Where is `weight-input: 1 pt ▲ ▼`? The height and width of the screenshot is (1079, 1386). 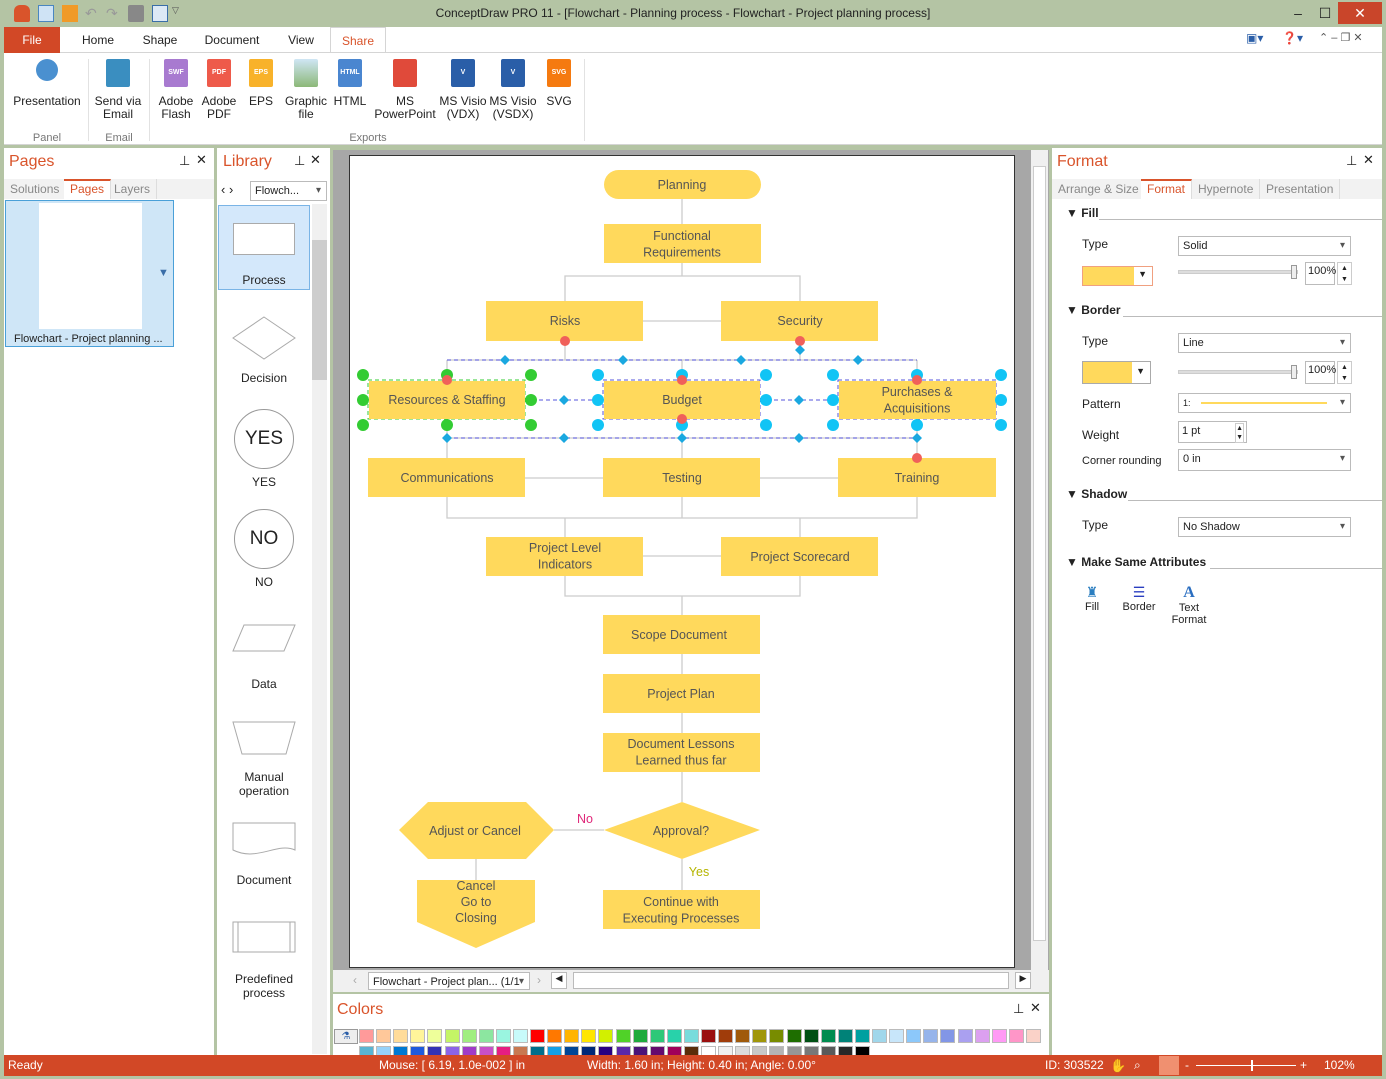
weight-input: 1 pt ▲ ▼ is located at coordinates (1212, 432).